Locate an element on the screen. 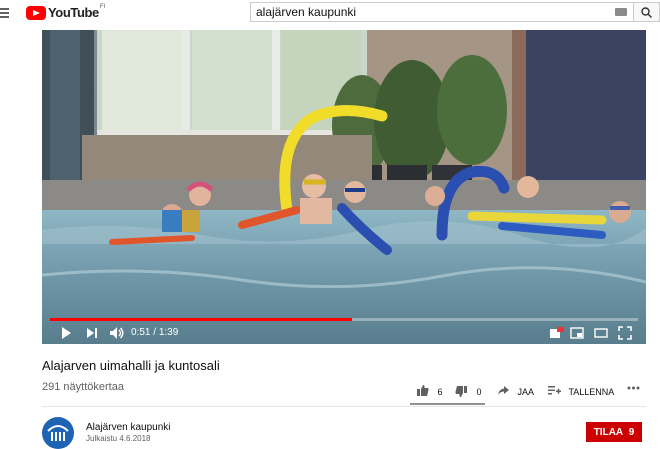 This screenshot has width=660, height=449. youtube-logo-icon is located at coordinates (36, 13).